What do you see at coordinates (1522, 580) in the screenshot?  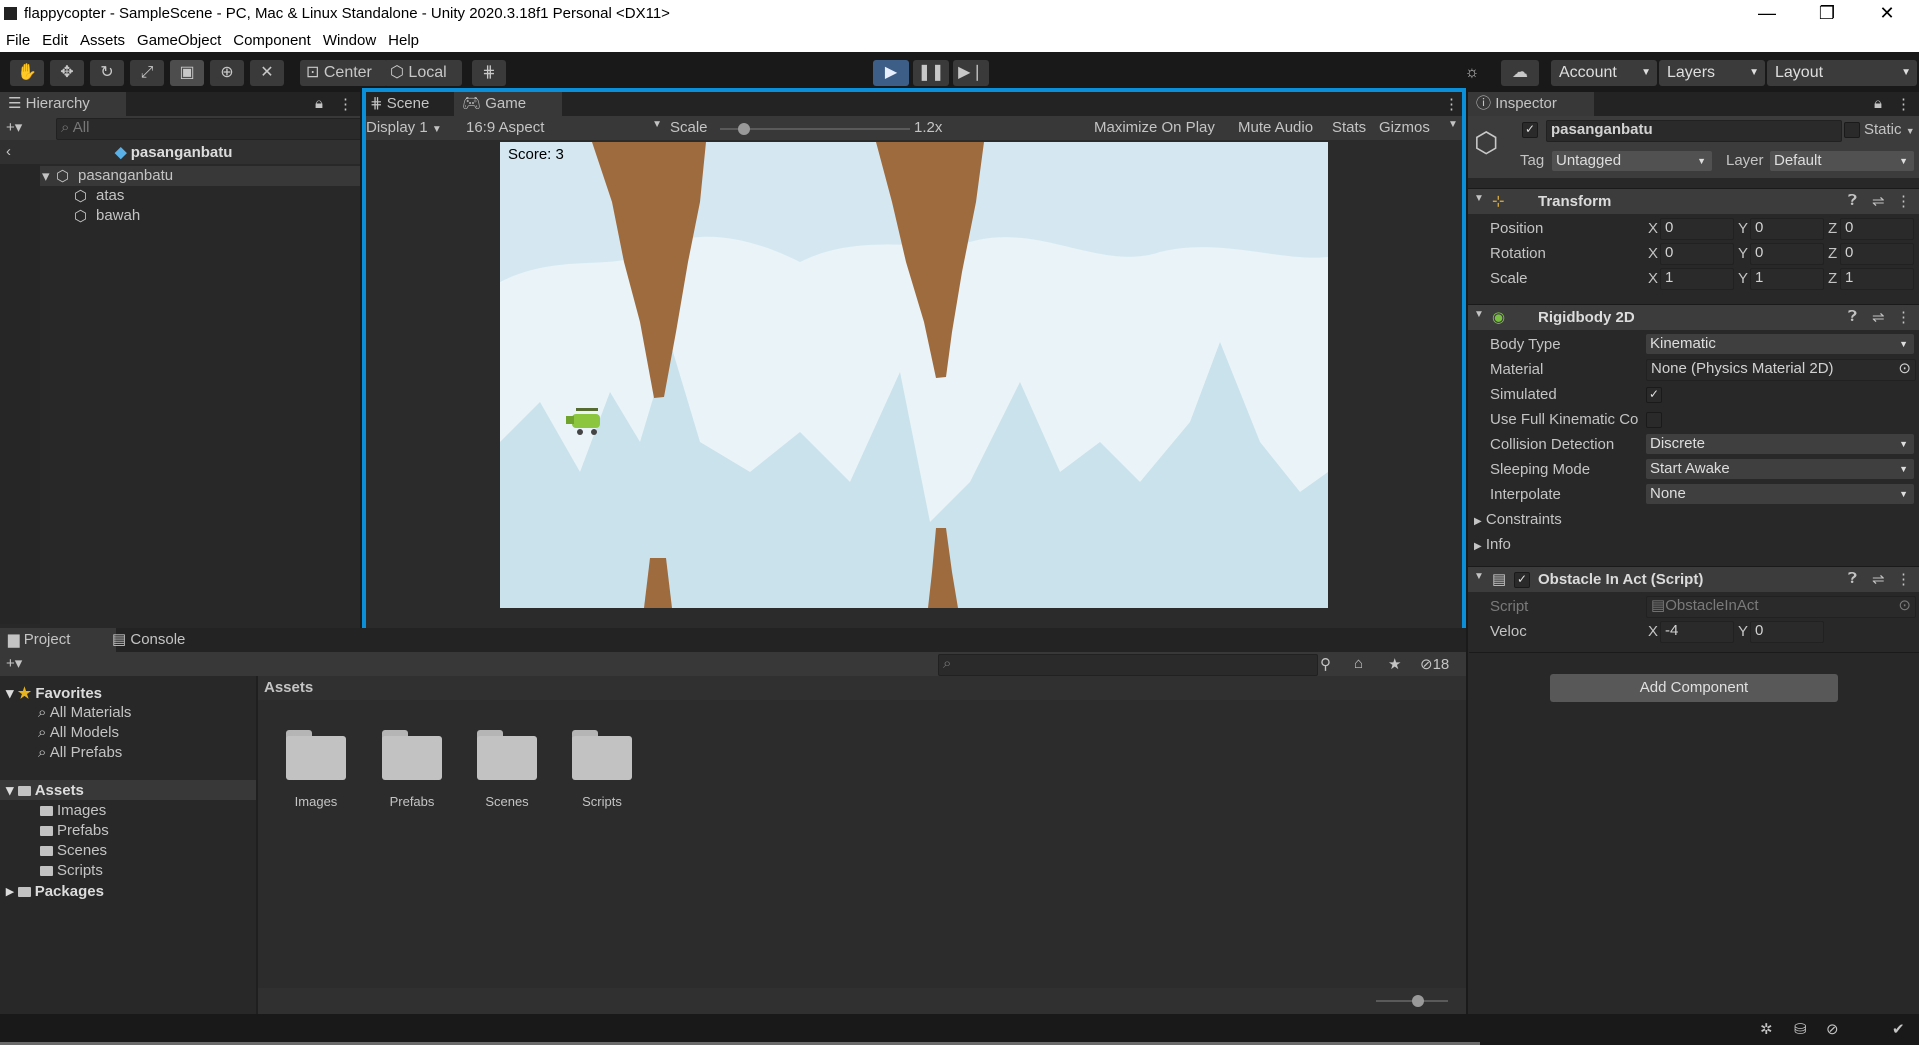 I see `script-enabled-checkbox: ✓` at bounding box center [1522, 580].